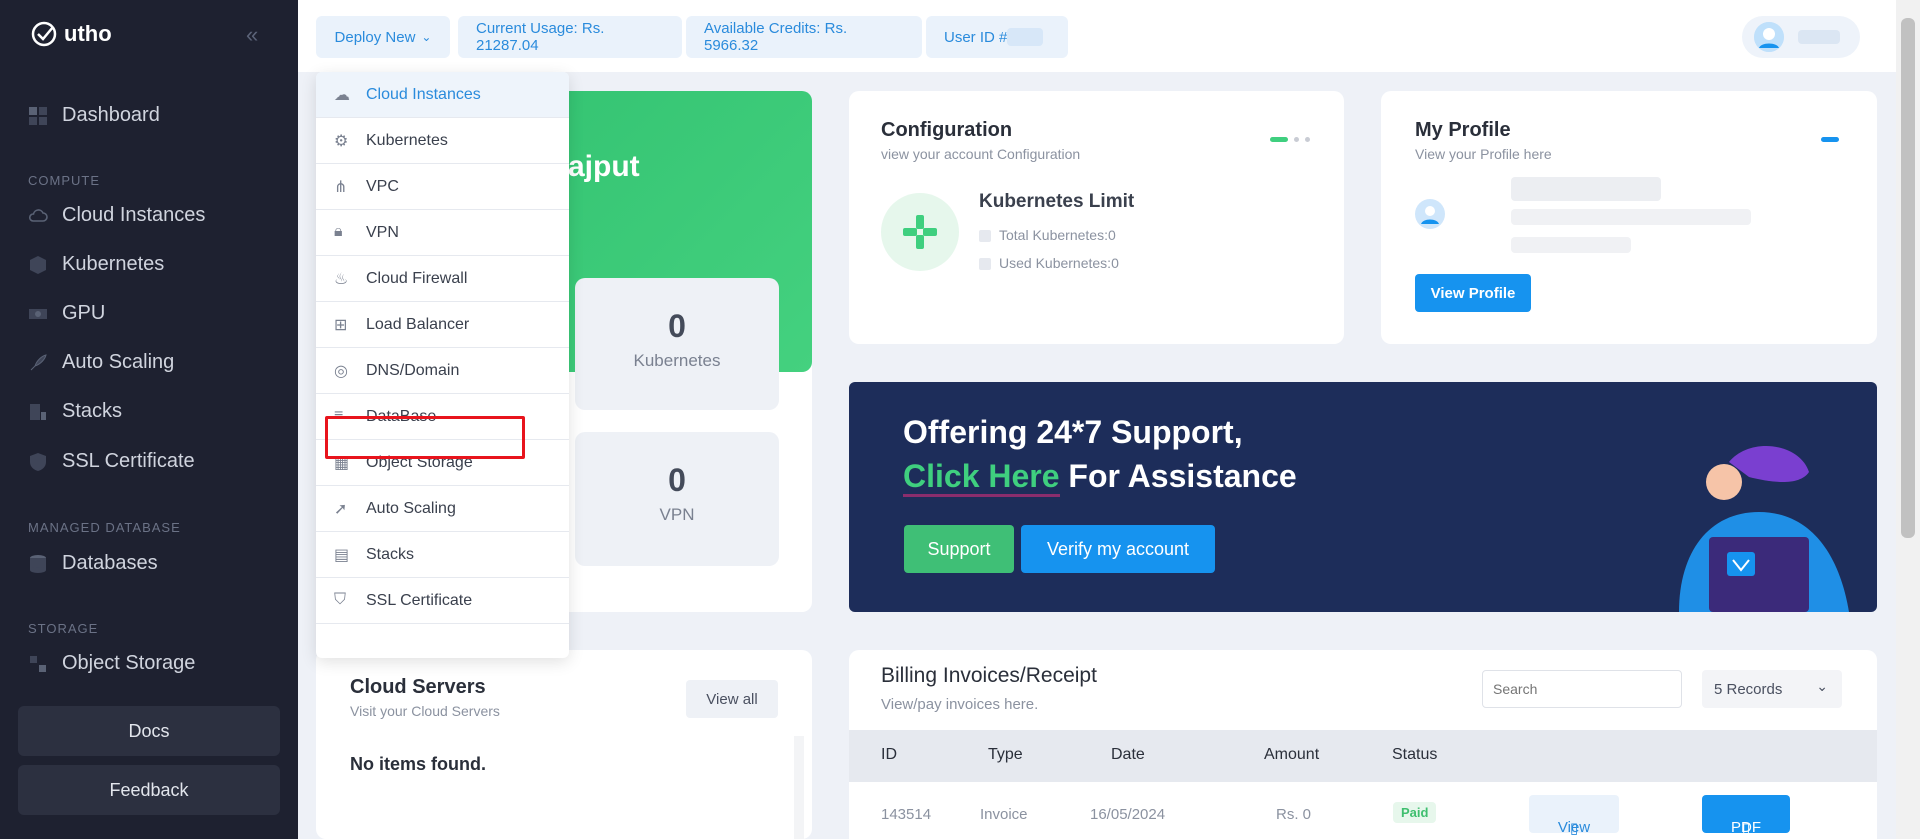 This screenshot has height=839, width=1920. I want to click on sidebar-item-auto-scaling: Auto Scaling, so click(101, 362).